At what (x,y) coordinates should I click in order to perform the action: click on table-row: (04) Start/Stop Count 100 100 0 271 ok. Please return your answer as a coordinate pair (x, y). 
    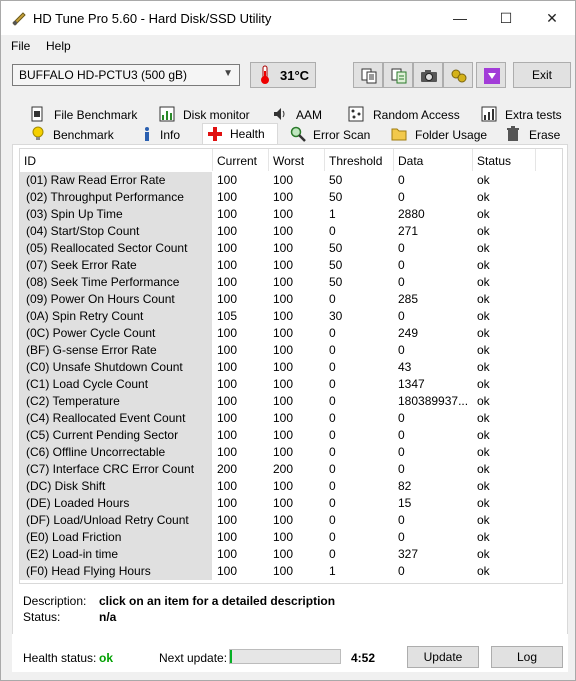
    Looking at the image, I should click on (280, 231).